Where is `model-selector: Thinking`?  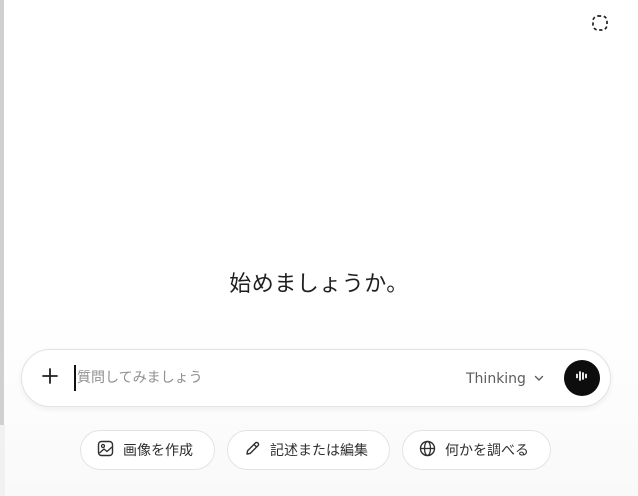
model-selector: Thinking is located at coordinates (505, 379).